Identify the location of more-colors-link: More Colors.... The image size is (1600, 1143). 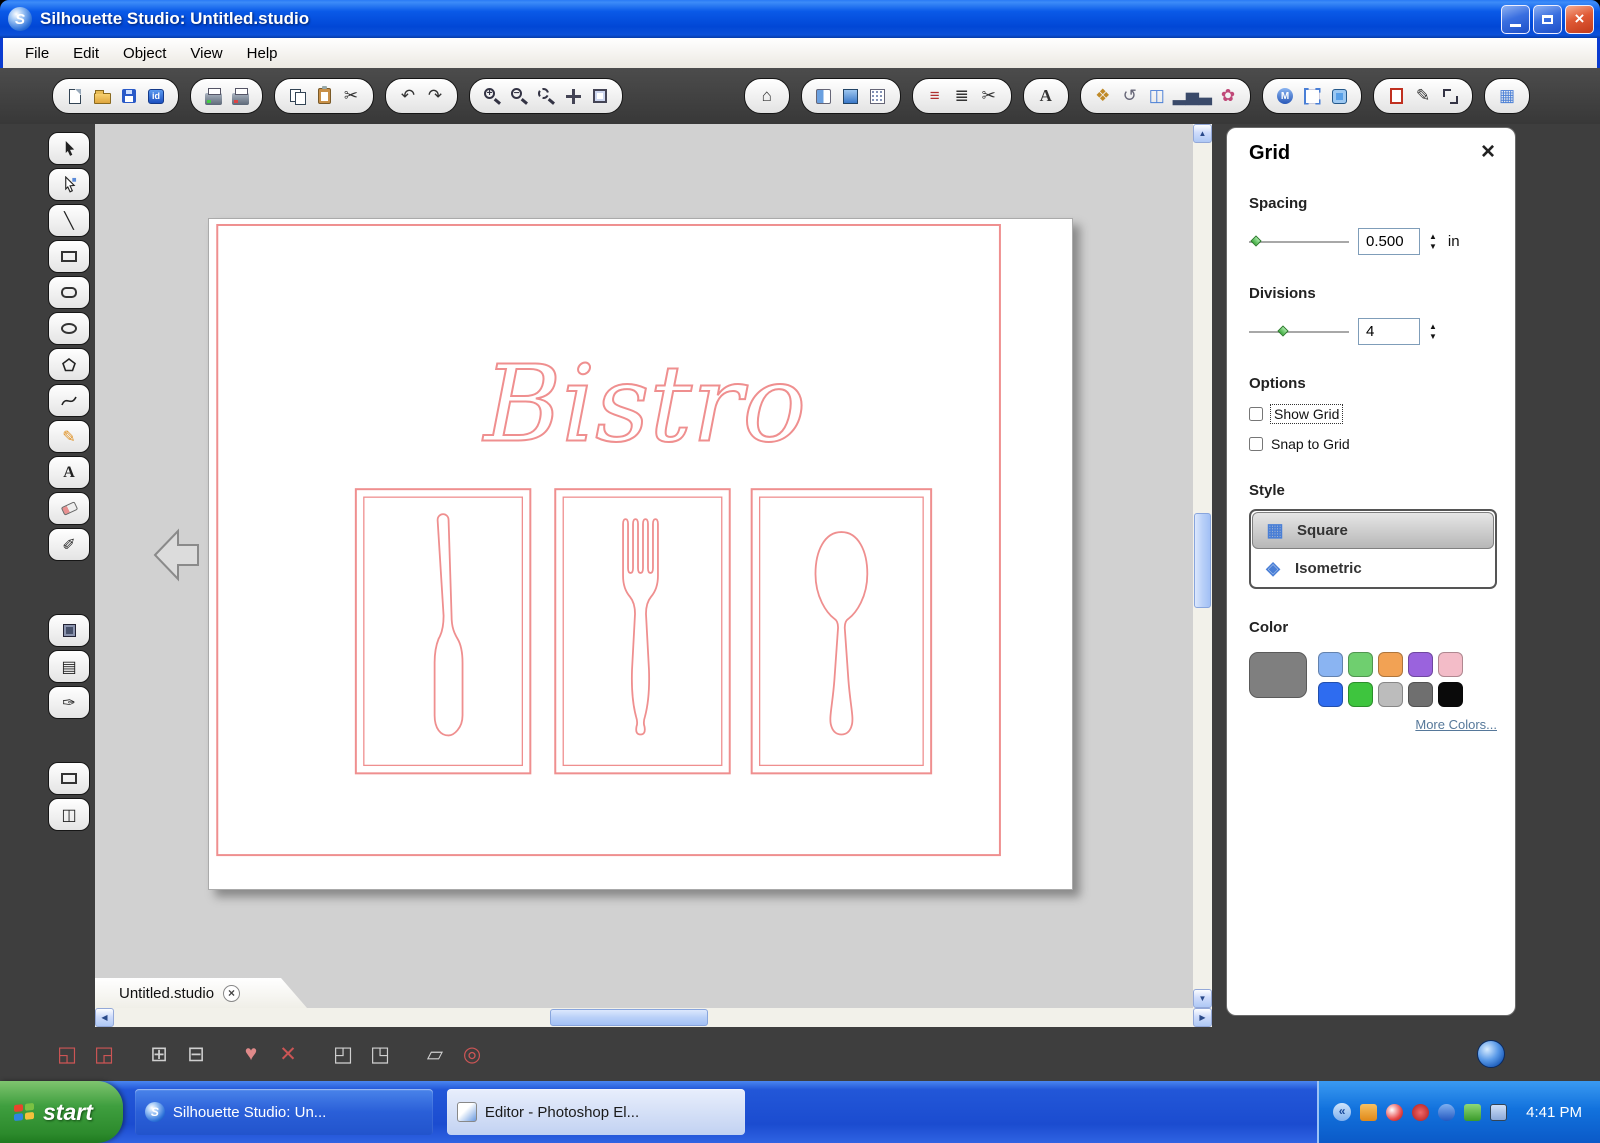
(1373, 724).